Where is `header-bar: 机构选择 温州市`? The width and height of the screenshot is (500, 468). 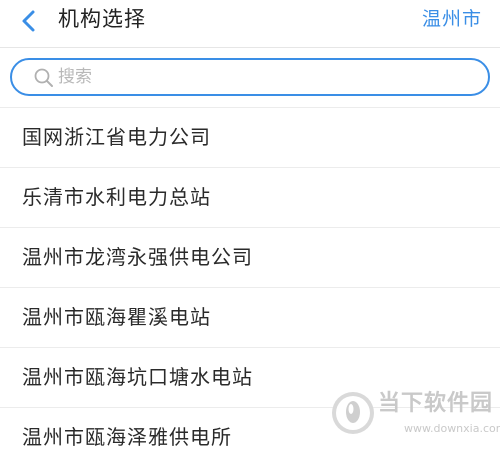
header-bar: 机构选择 温州市 is located at coordinates (250, 24).